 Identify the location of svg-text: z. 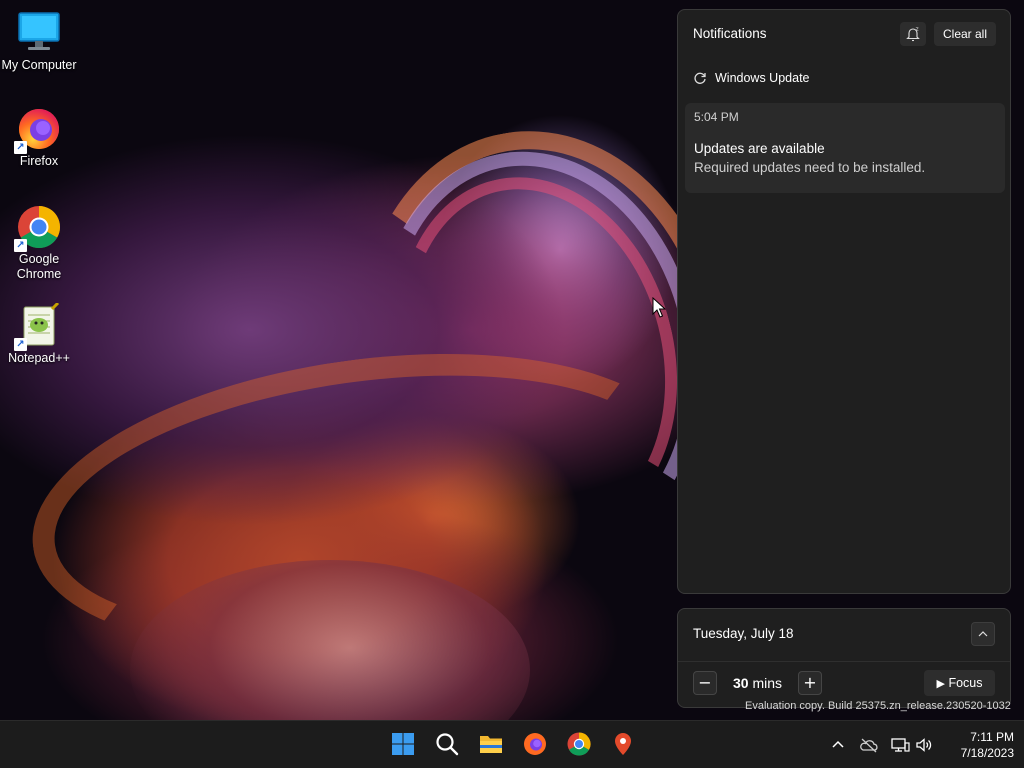
(917, 29).